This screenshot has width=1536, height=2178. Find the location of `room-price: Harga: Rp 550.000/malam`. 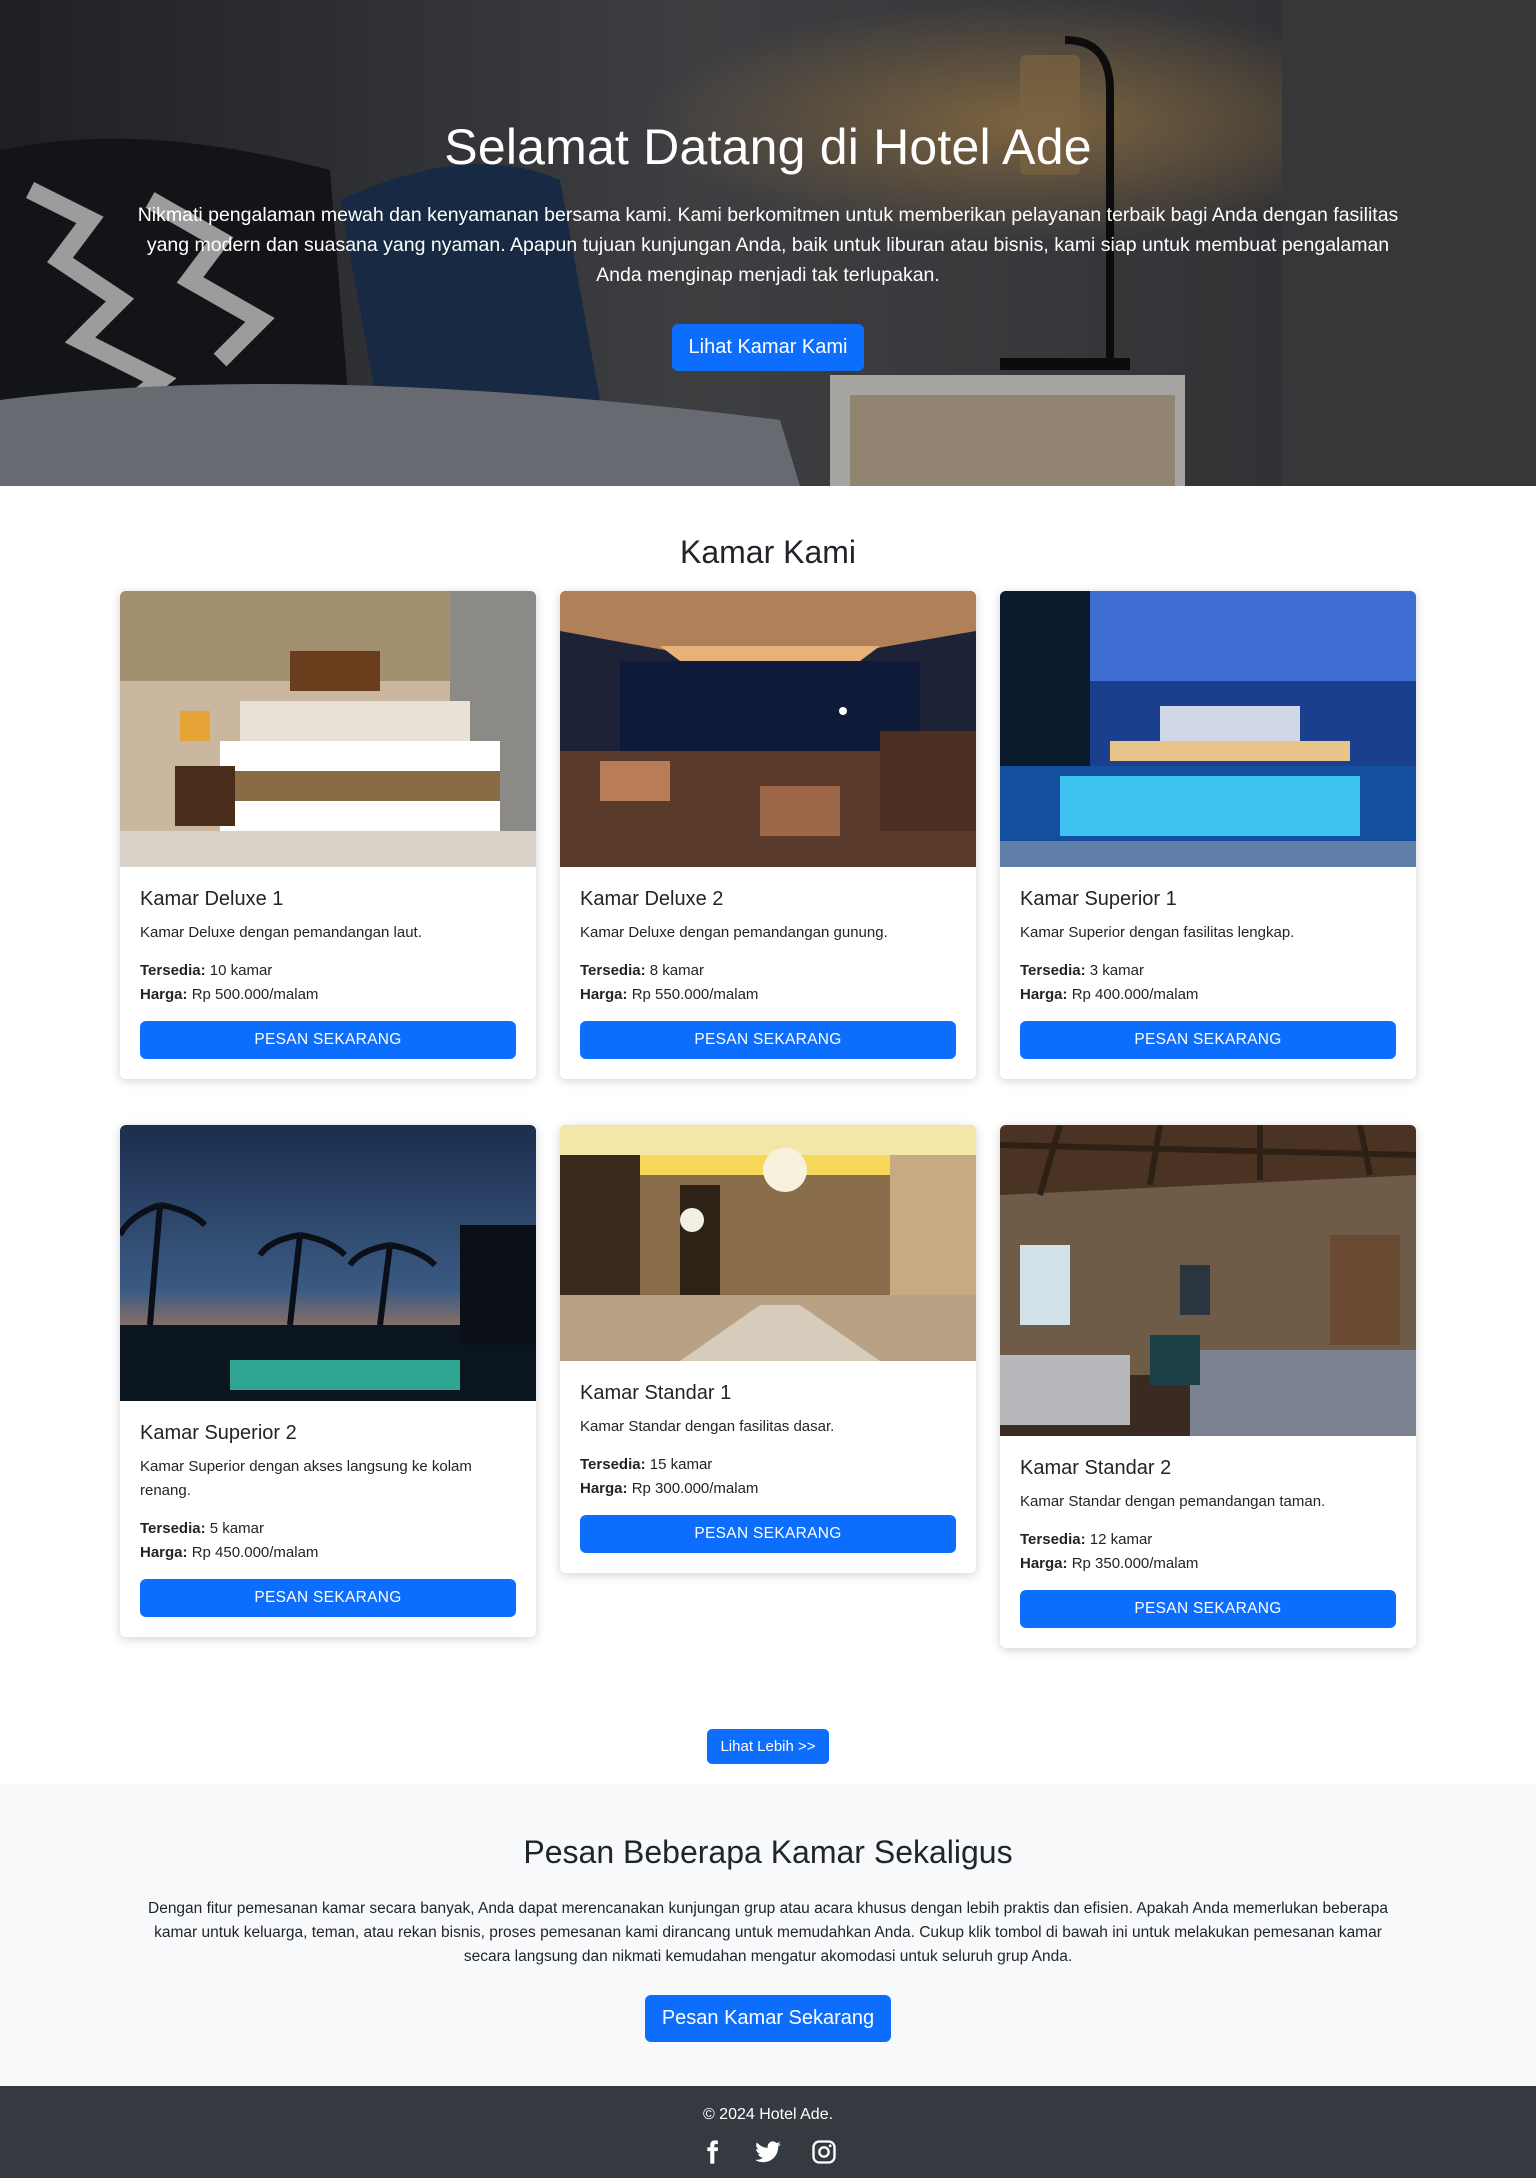

room-price: Harga: Rp 550.000/malam is located at coordinates (669, 994).